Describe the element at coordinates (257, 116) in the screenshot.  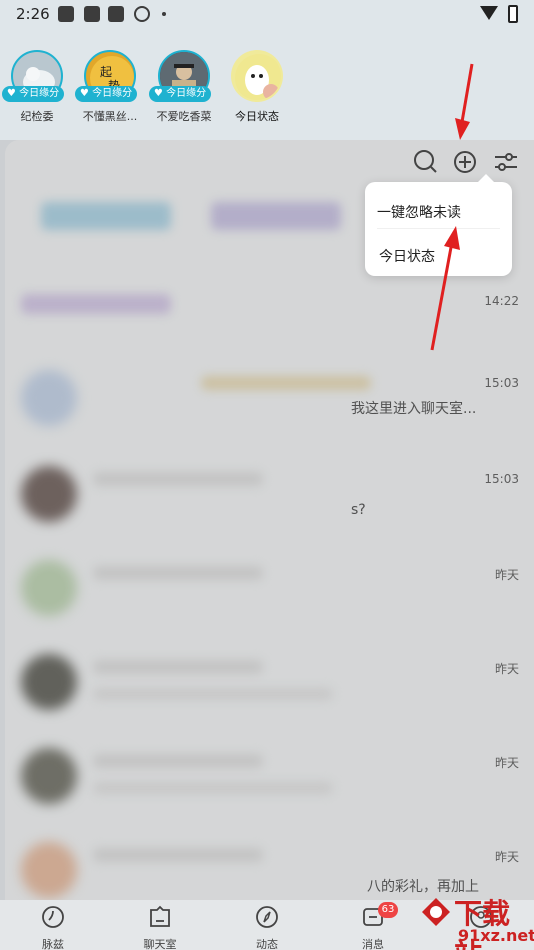
I see `story-name: 今日状态` at that location.